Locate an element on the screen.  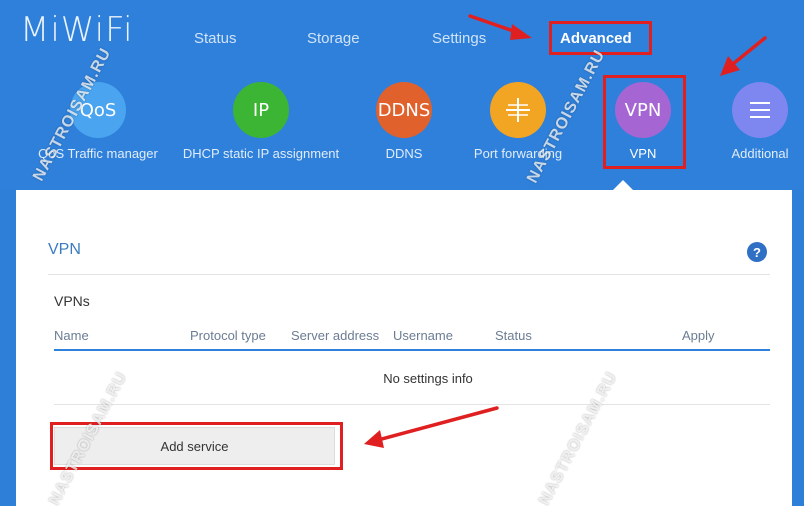
table-header-underline is located at coordinates (412, 350).